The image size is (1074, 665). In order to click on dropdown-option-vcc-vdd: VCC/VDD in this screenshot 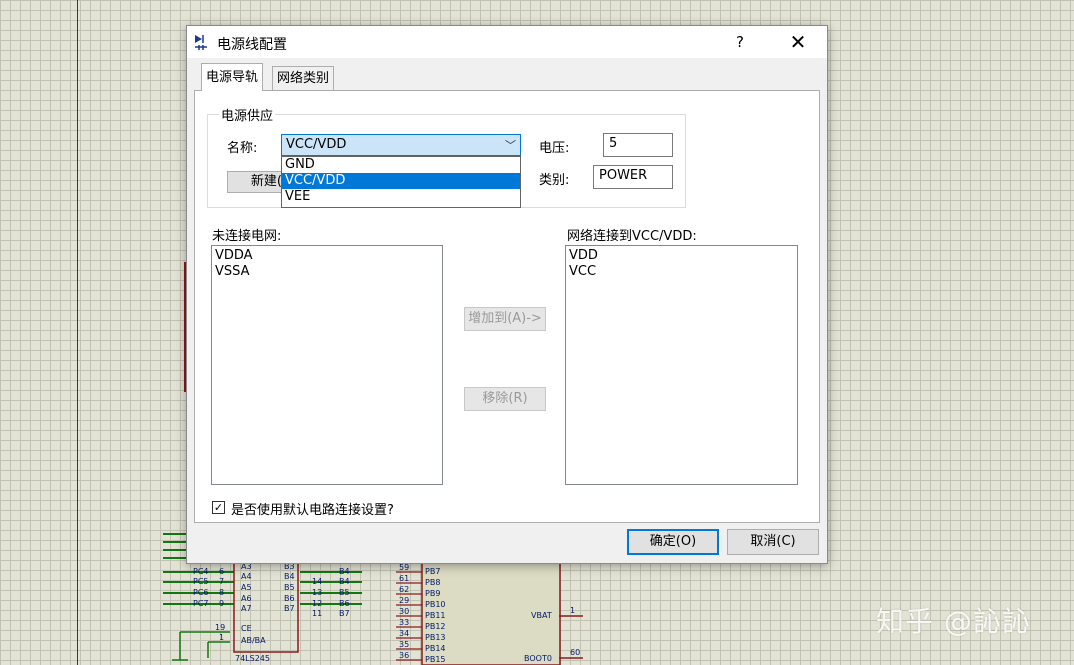, I will do `click(401, 181)`.